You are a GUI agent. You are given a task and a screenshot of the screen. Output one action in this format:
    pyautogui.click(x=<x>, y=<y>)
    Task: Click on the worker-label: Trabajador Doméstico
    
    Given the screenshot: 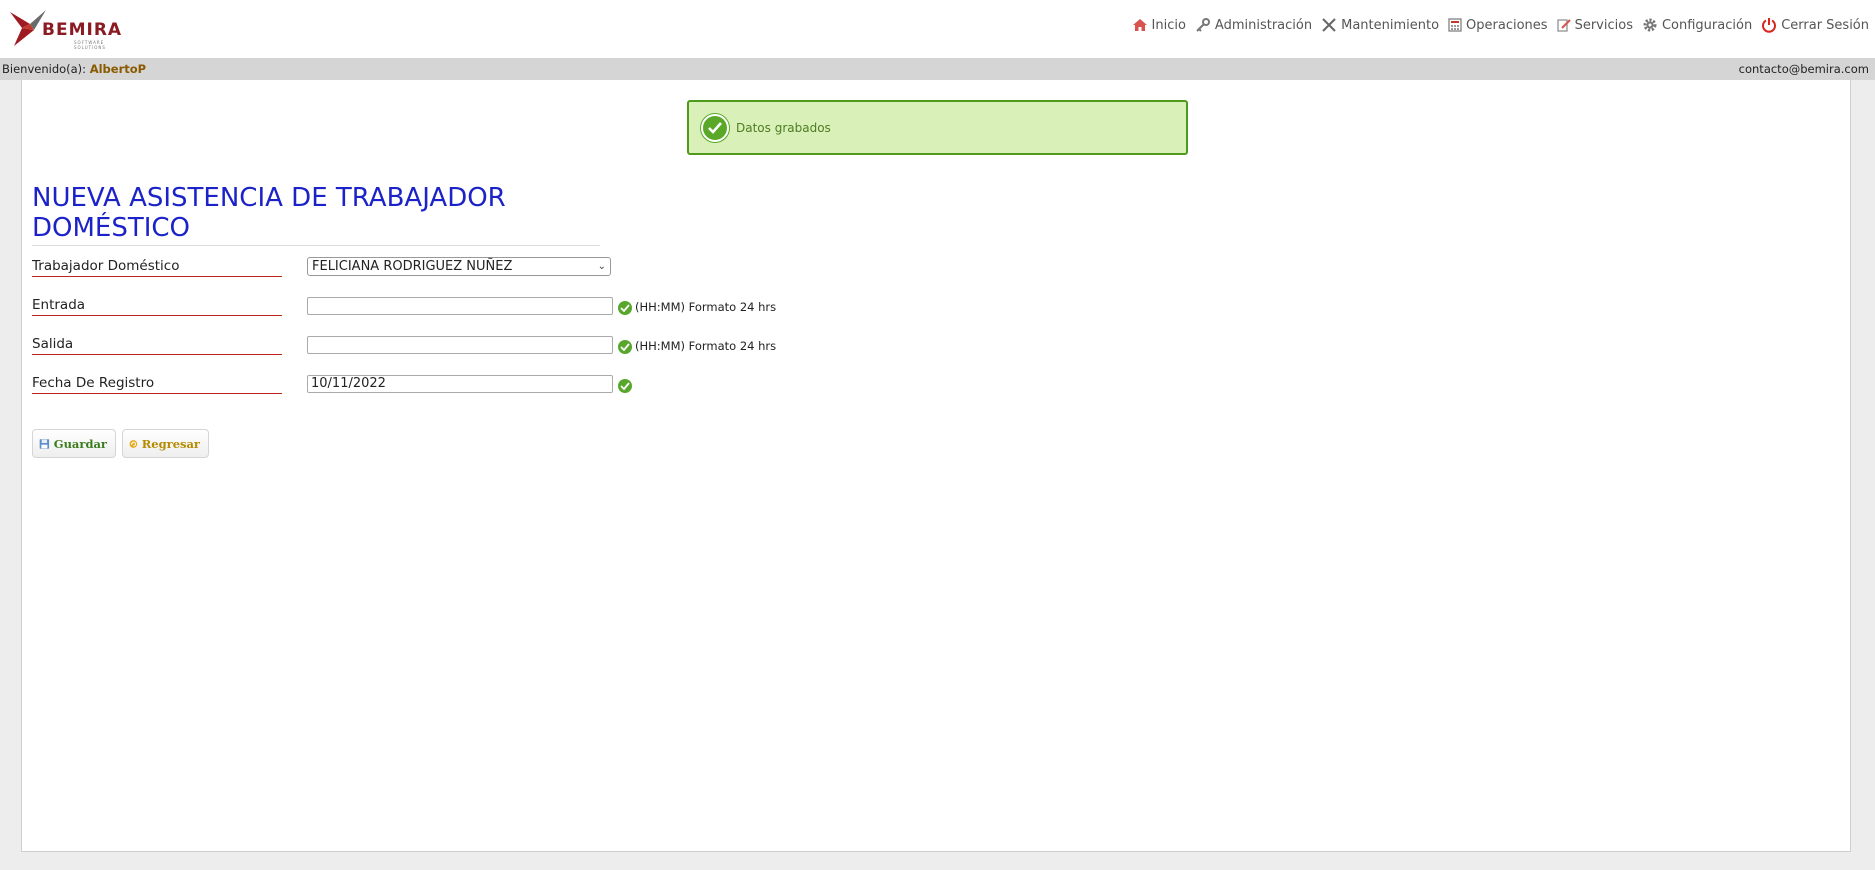 What is the action you would take?
    pyautogui.click(x=157, y=267)
    